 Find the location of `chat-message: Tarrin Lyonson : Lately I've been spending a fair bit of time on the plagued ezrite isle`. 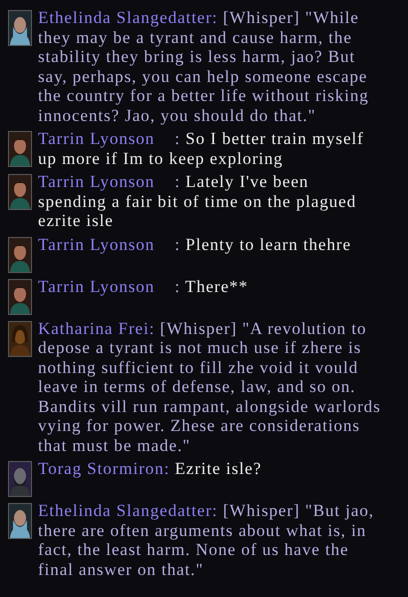

chat-message: Tarrin Lyonson : Lately I've been spending a fair bit of time on the plagued ezrite isle is located at coordinates (198, 201).